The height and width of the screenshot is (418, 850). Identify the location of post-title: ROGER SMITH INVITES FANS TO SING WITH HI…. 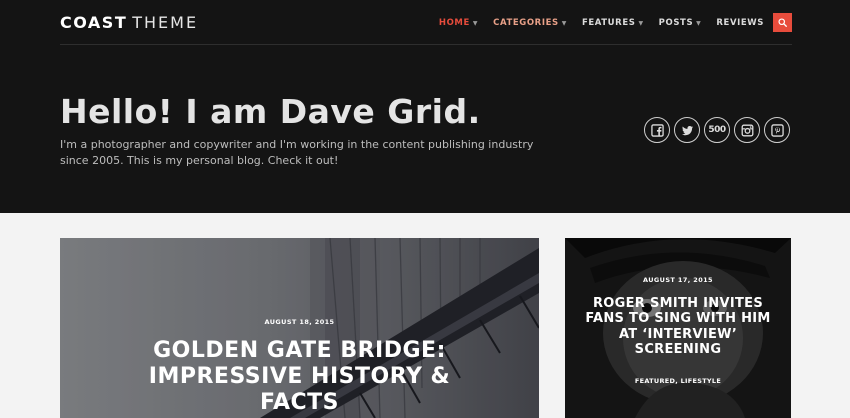
(678, 326).